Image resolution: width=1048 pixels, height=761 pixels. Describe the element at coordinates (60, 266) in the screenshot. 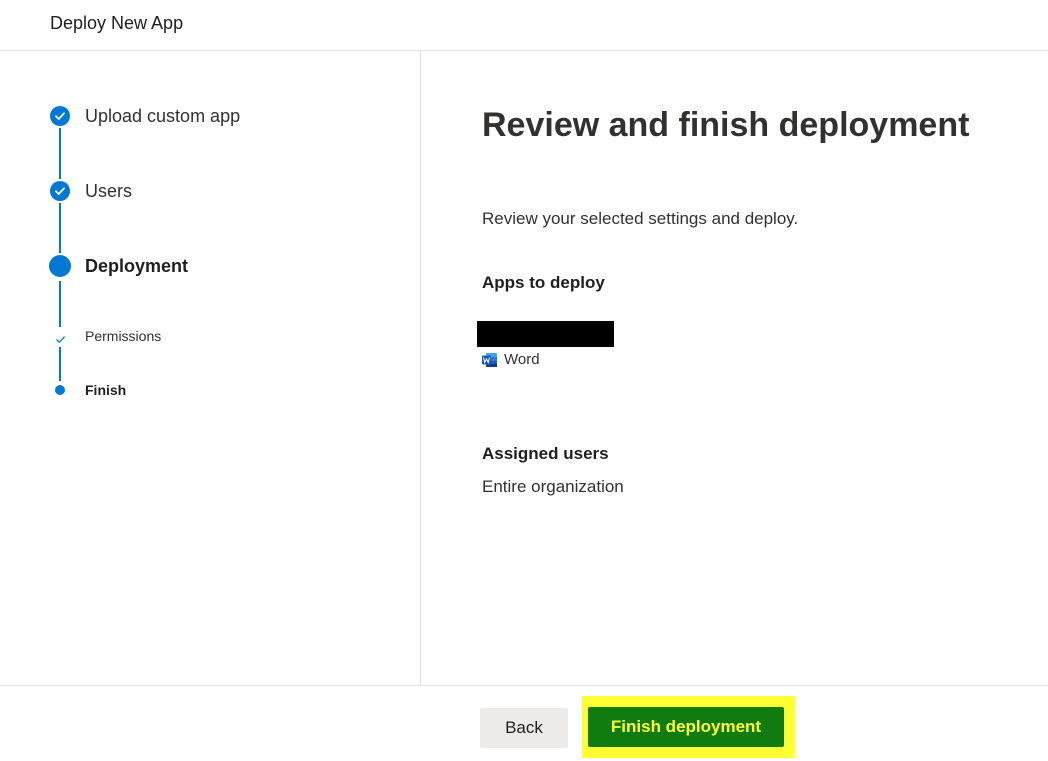

I see `step-deployment-indicator` at that location.